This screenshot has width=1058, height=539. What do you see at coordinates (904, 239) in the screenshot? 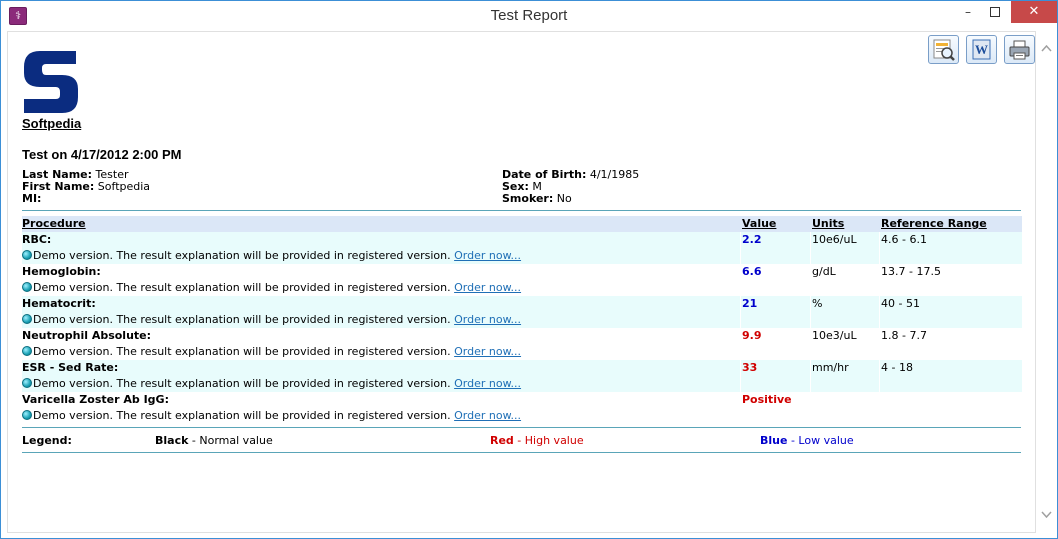
I see `reference-range: 4.6 - 6.1` at bounding box center [904, 239].